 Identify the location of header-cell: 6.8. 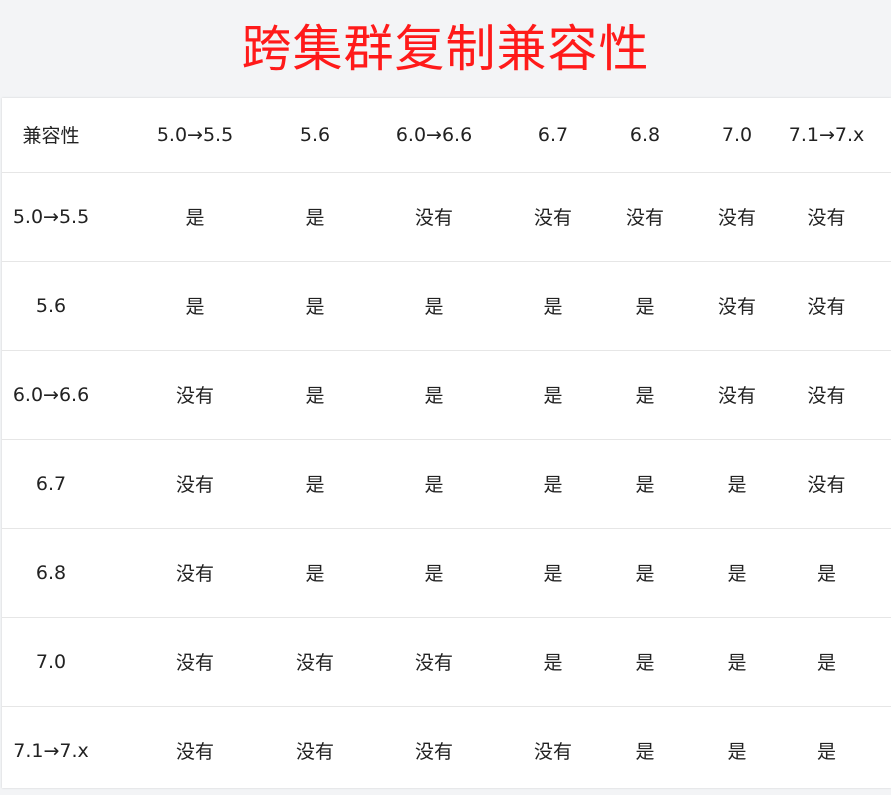
(645, 135).